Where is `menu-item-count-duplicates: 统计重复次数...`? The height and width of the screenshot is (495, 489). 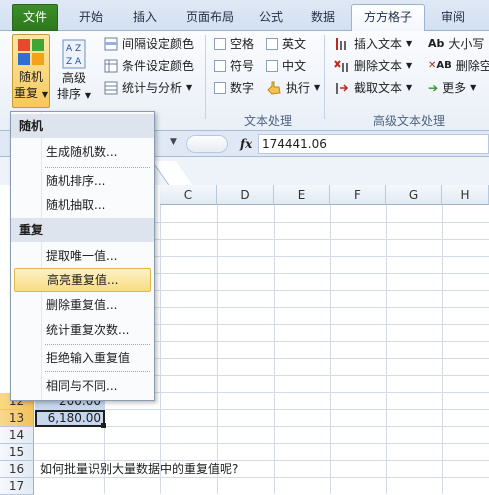
menu-item-count-duplicates: 统计重复次数... is located at coordinates (82, 330).